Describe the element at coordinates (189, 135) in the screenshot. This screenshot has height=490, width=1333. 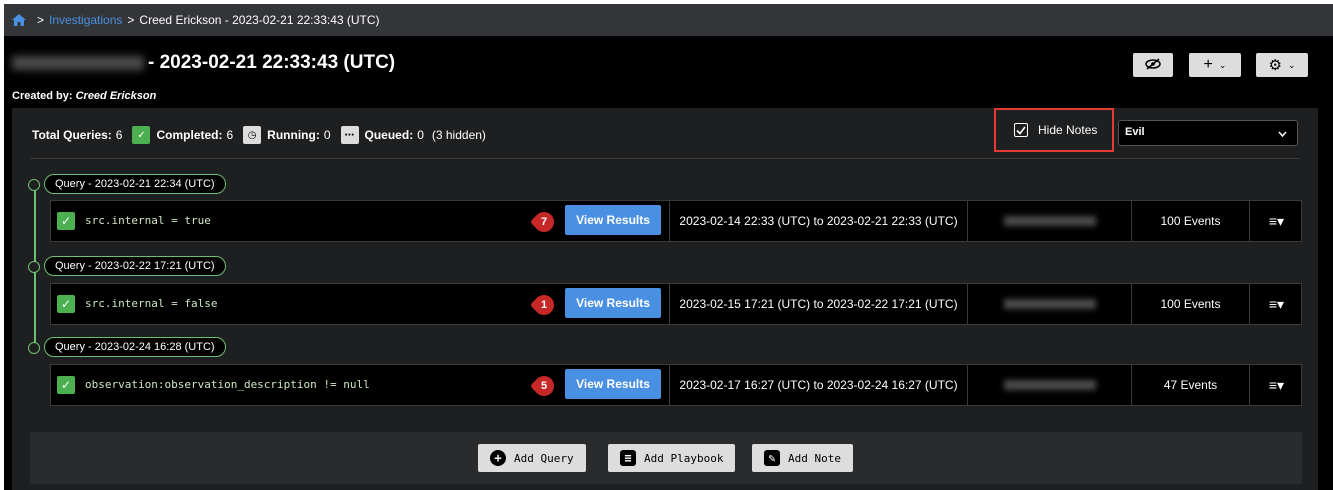
I see `completed-label: Completed:` at that location.